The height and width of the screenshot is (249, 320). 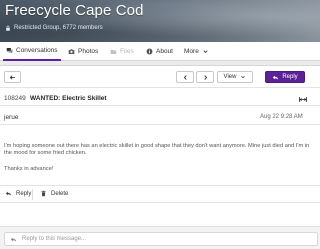 I want to click on expand-icon, so click(x=303, y=99).